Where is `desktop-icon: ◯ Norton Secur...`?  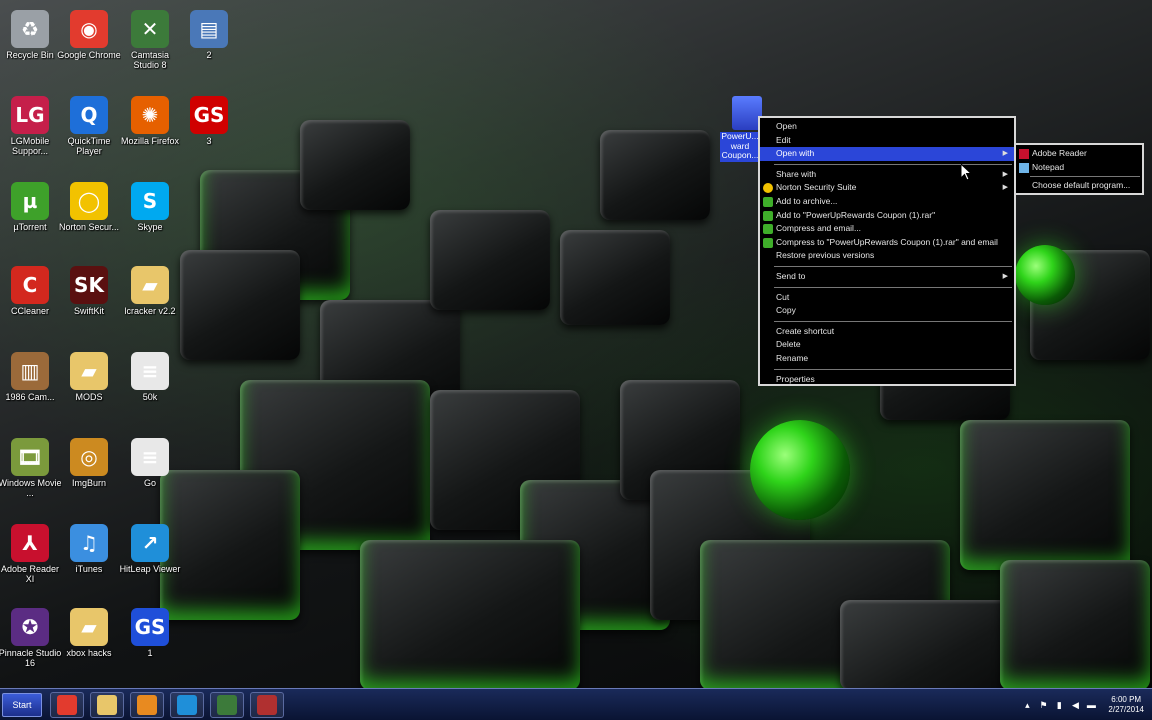
desktop-icon: ◯ Norton Secur... is located at coordinates (89, 218).